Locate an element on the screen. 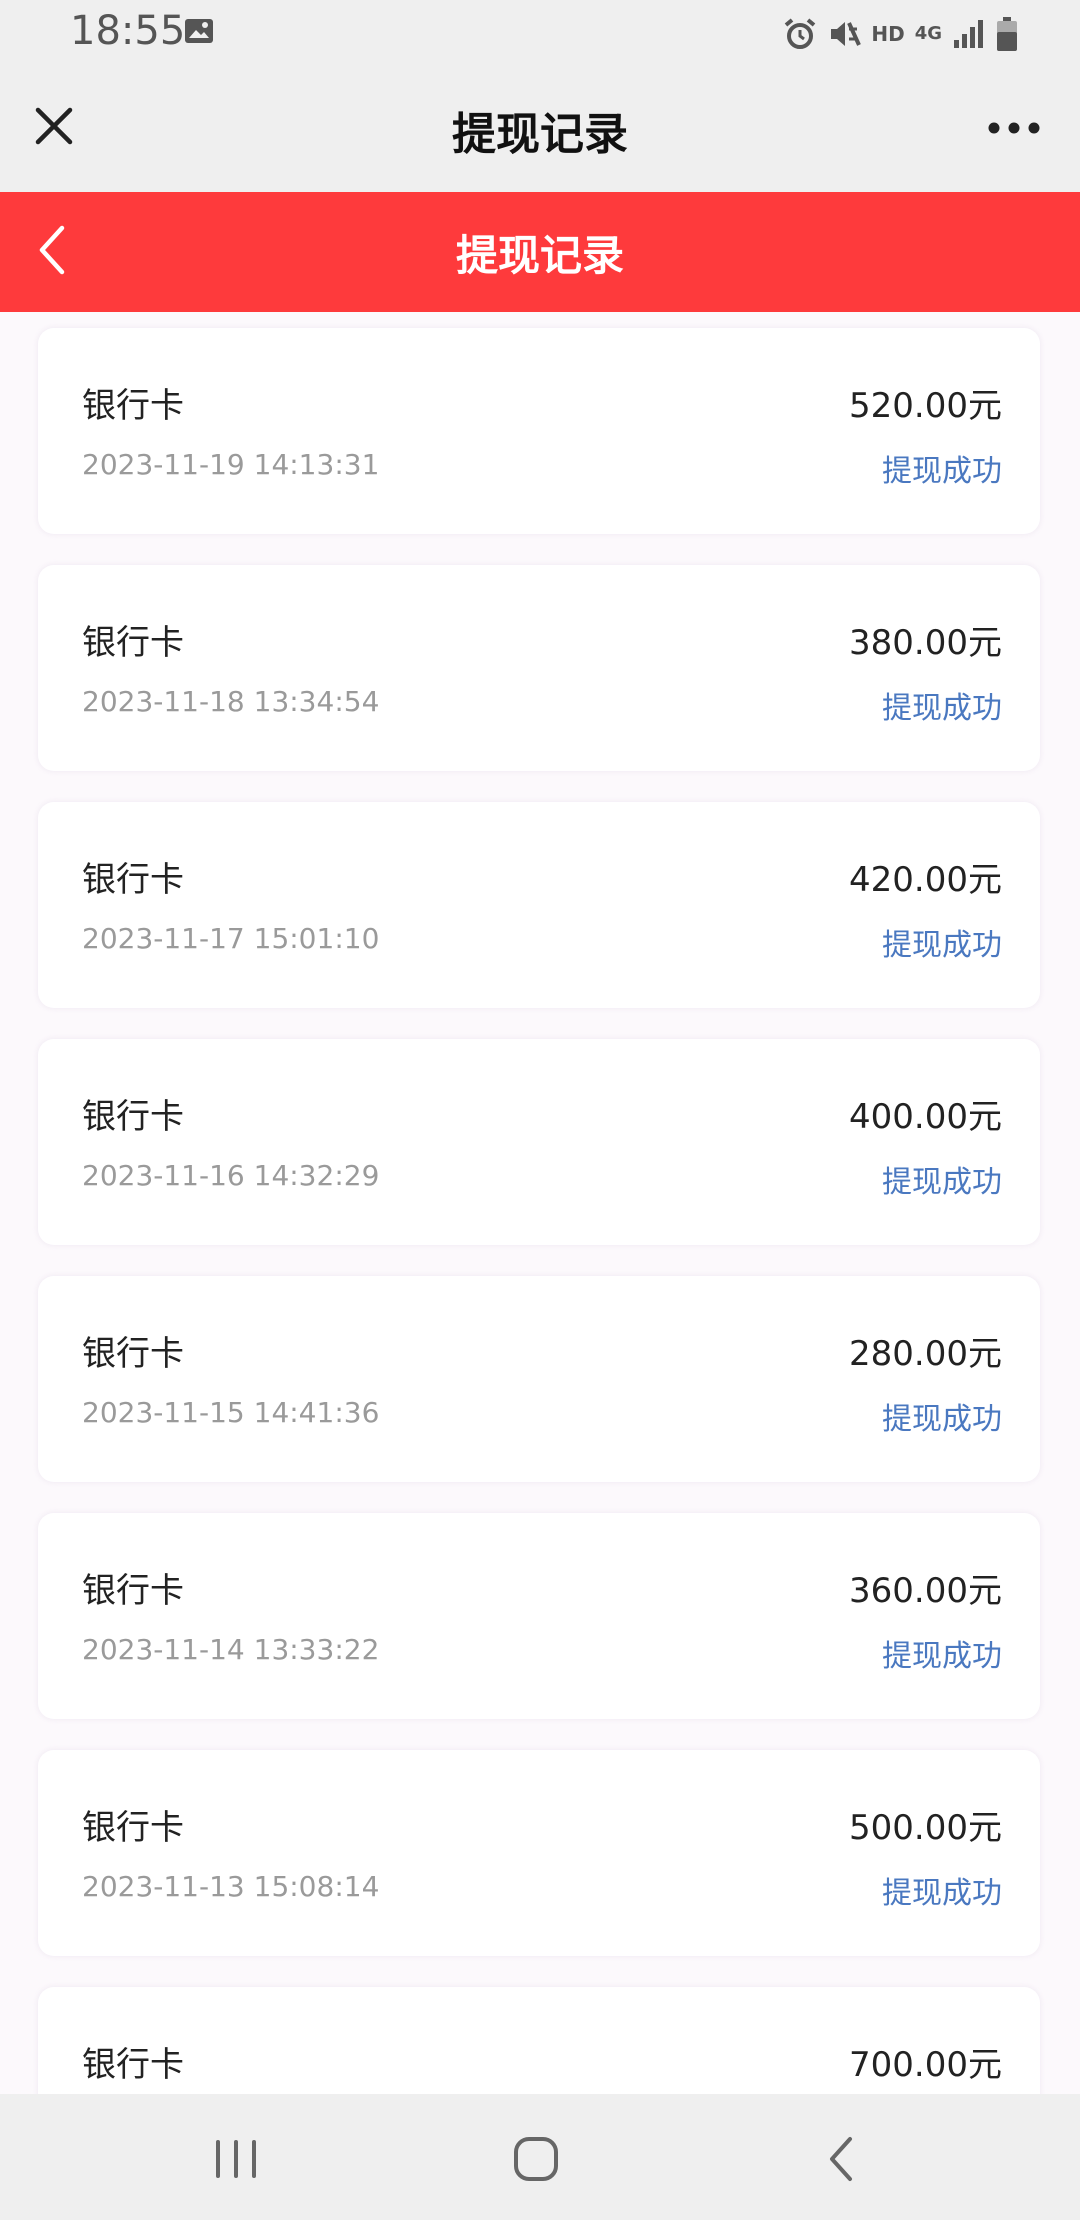  record-item: 银行卡 700.00元 is located at coordinates (539, 2040).